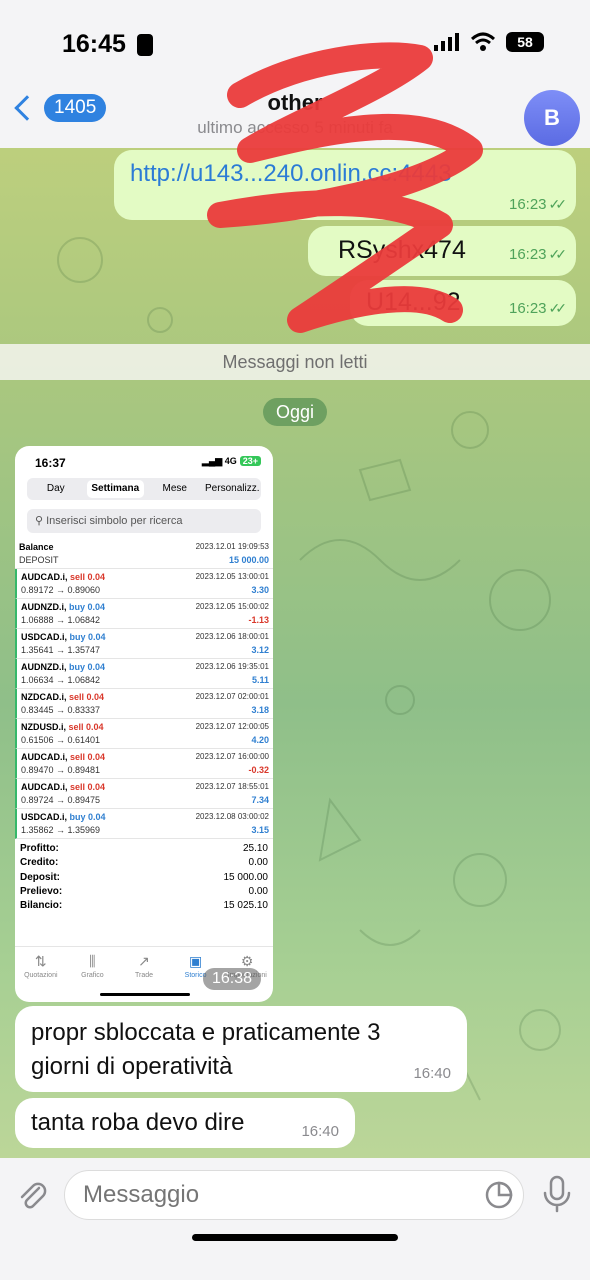 The width and height of the screenshot is (590, 1280). What do you see at coordinates (32, 1195) in the screenshot?
I see `attach-icon` at bounding box center [32, 1195].